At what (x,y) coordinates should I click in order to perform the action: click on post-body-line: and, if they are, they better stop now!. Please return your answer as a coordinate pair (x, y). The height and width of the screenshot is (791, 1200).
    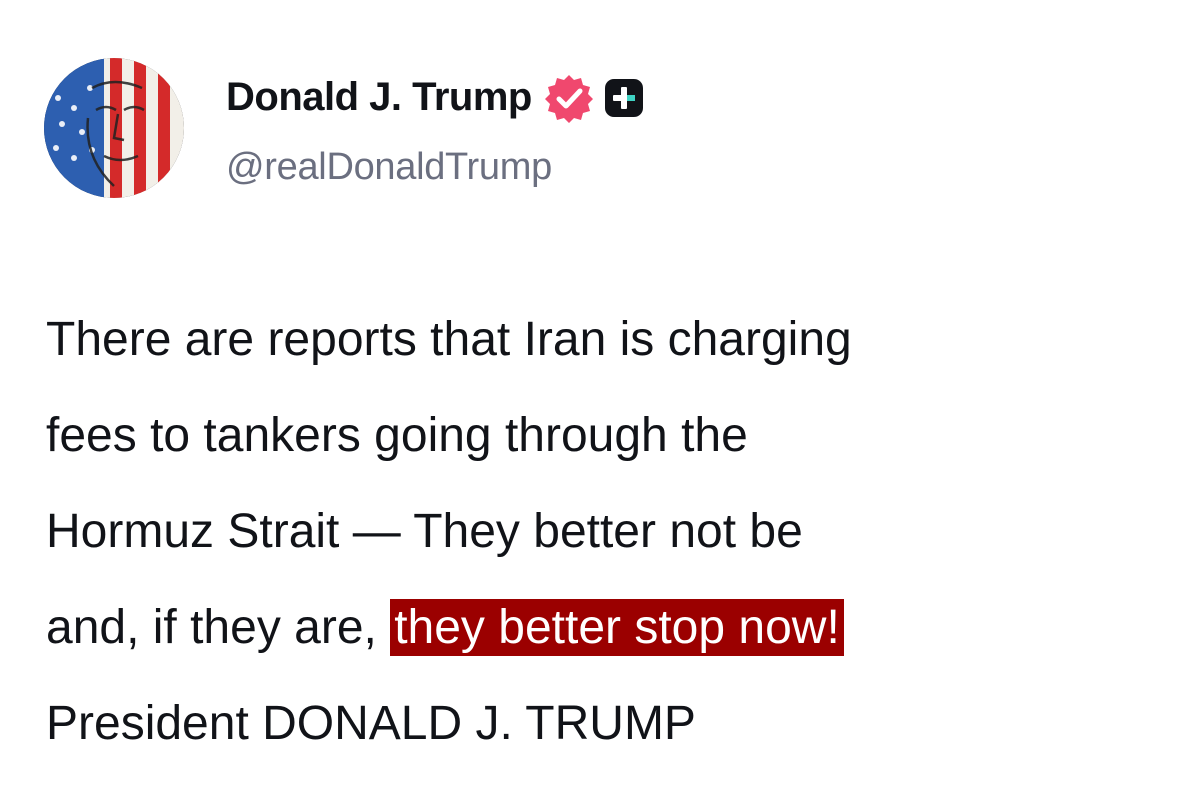
    Looking at the image, I should click on (601, 628).